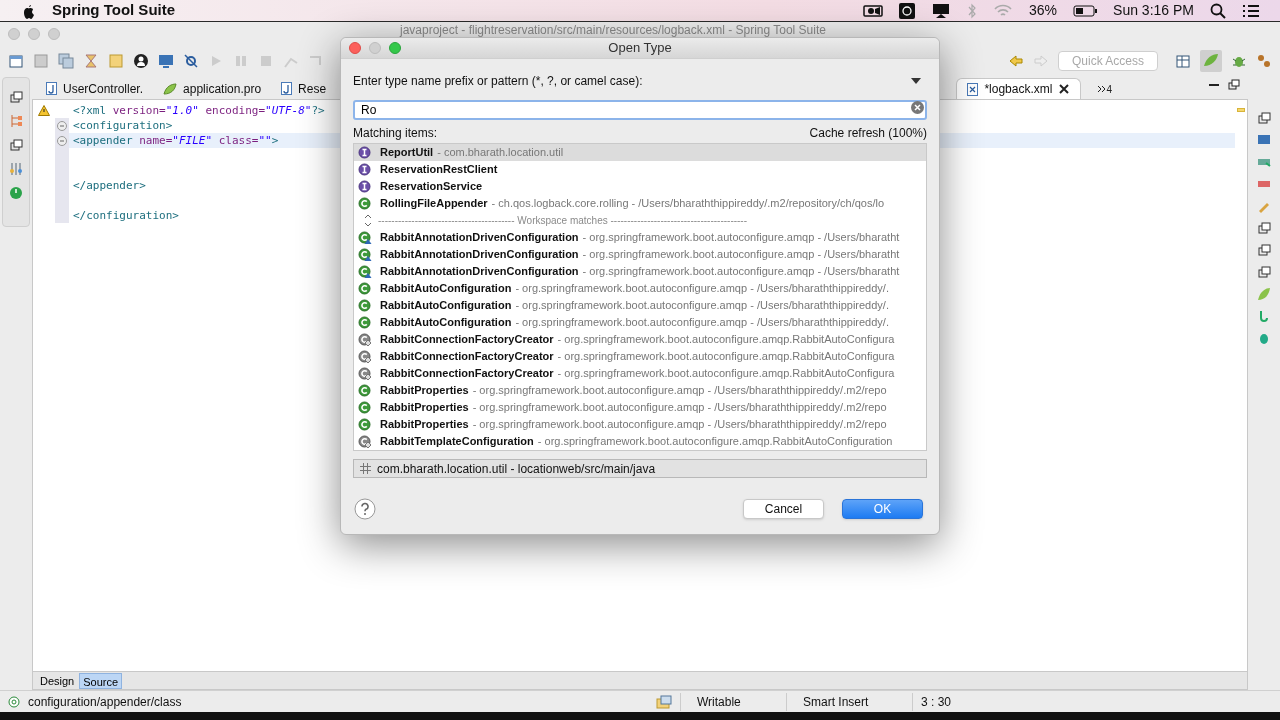  I want to click on close-button, so click(355, 48).